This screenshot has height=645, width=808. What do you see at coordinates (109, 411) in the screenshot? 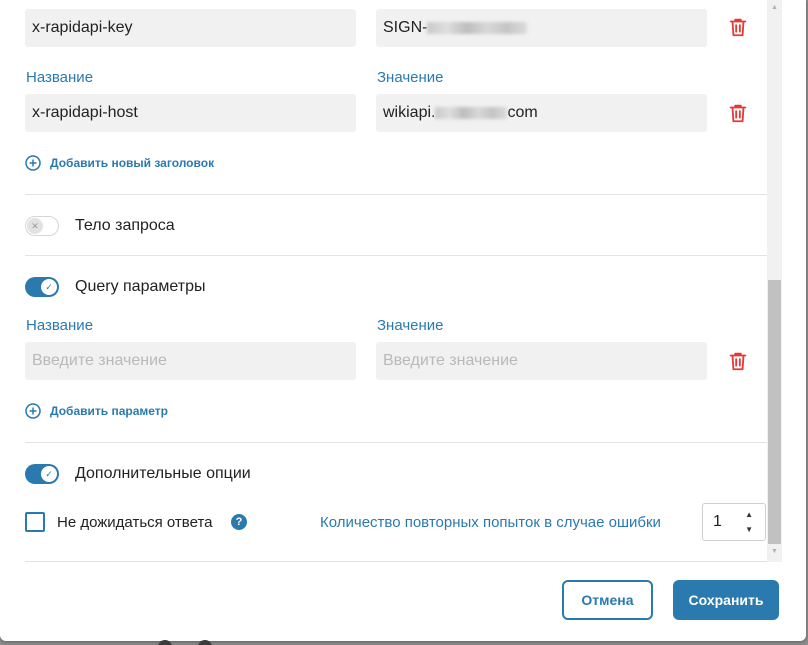
I see `add-param-label: Добавить параметр` at bounding box center [109, 411].